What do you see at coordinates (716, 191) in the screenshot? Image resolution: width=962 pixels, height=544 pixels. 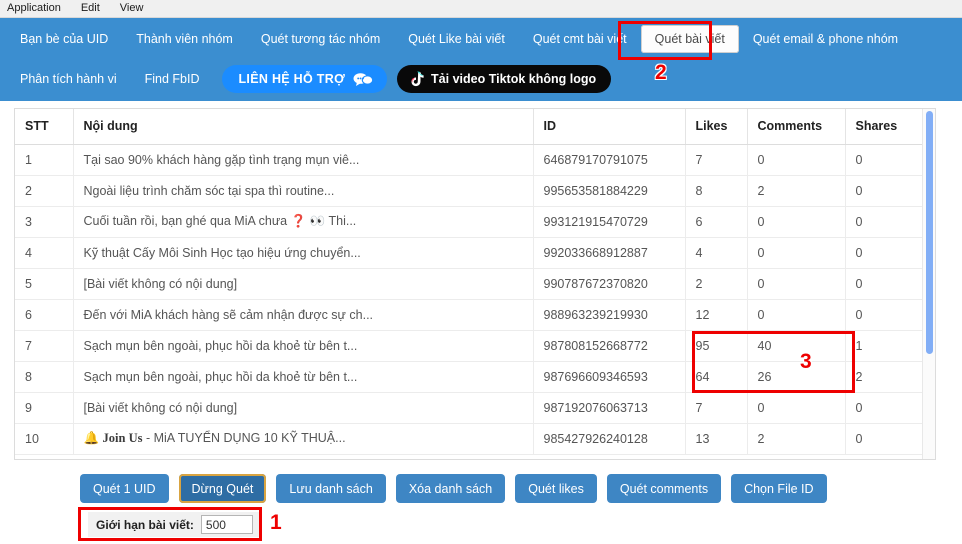 I see `cell-likes: 8` at bounding box center [716, 191].